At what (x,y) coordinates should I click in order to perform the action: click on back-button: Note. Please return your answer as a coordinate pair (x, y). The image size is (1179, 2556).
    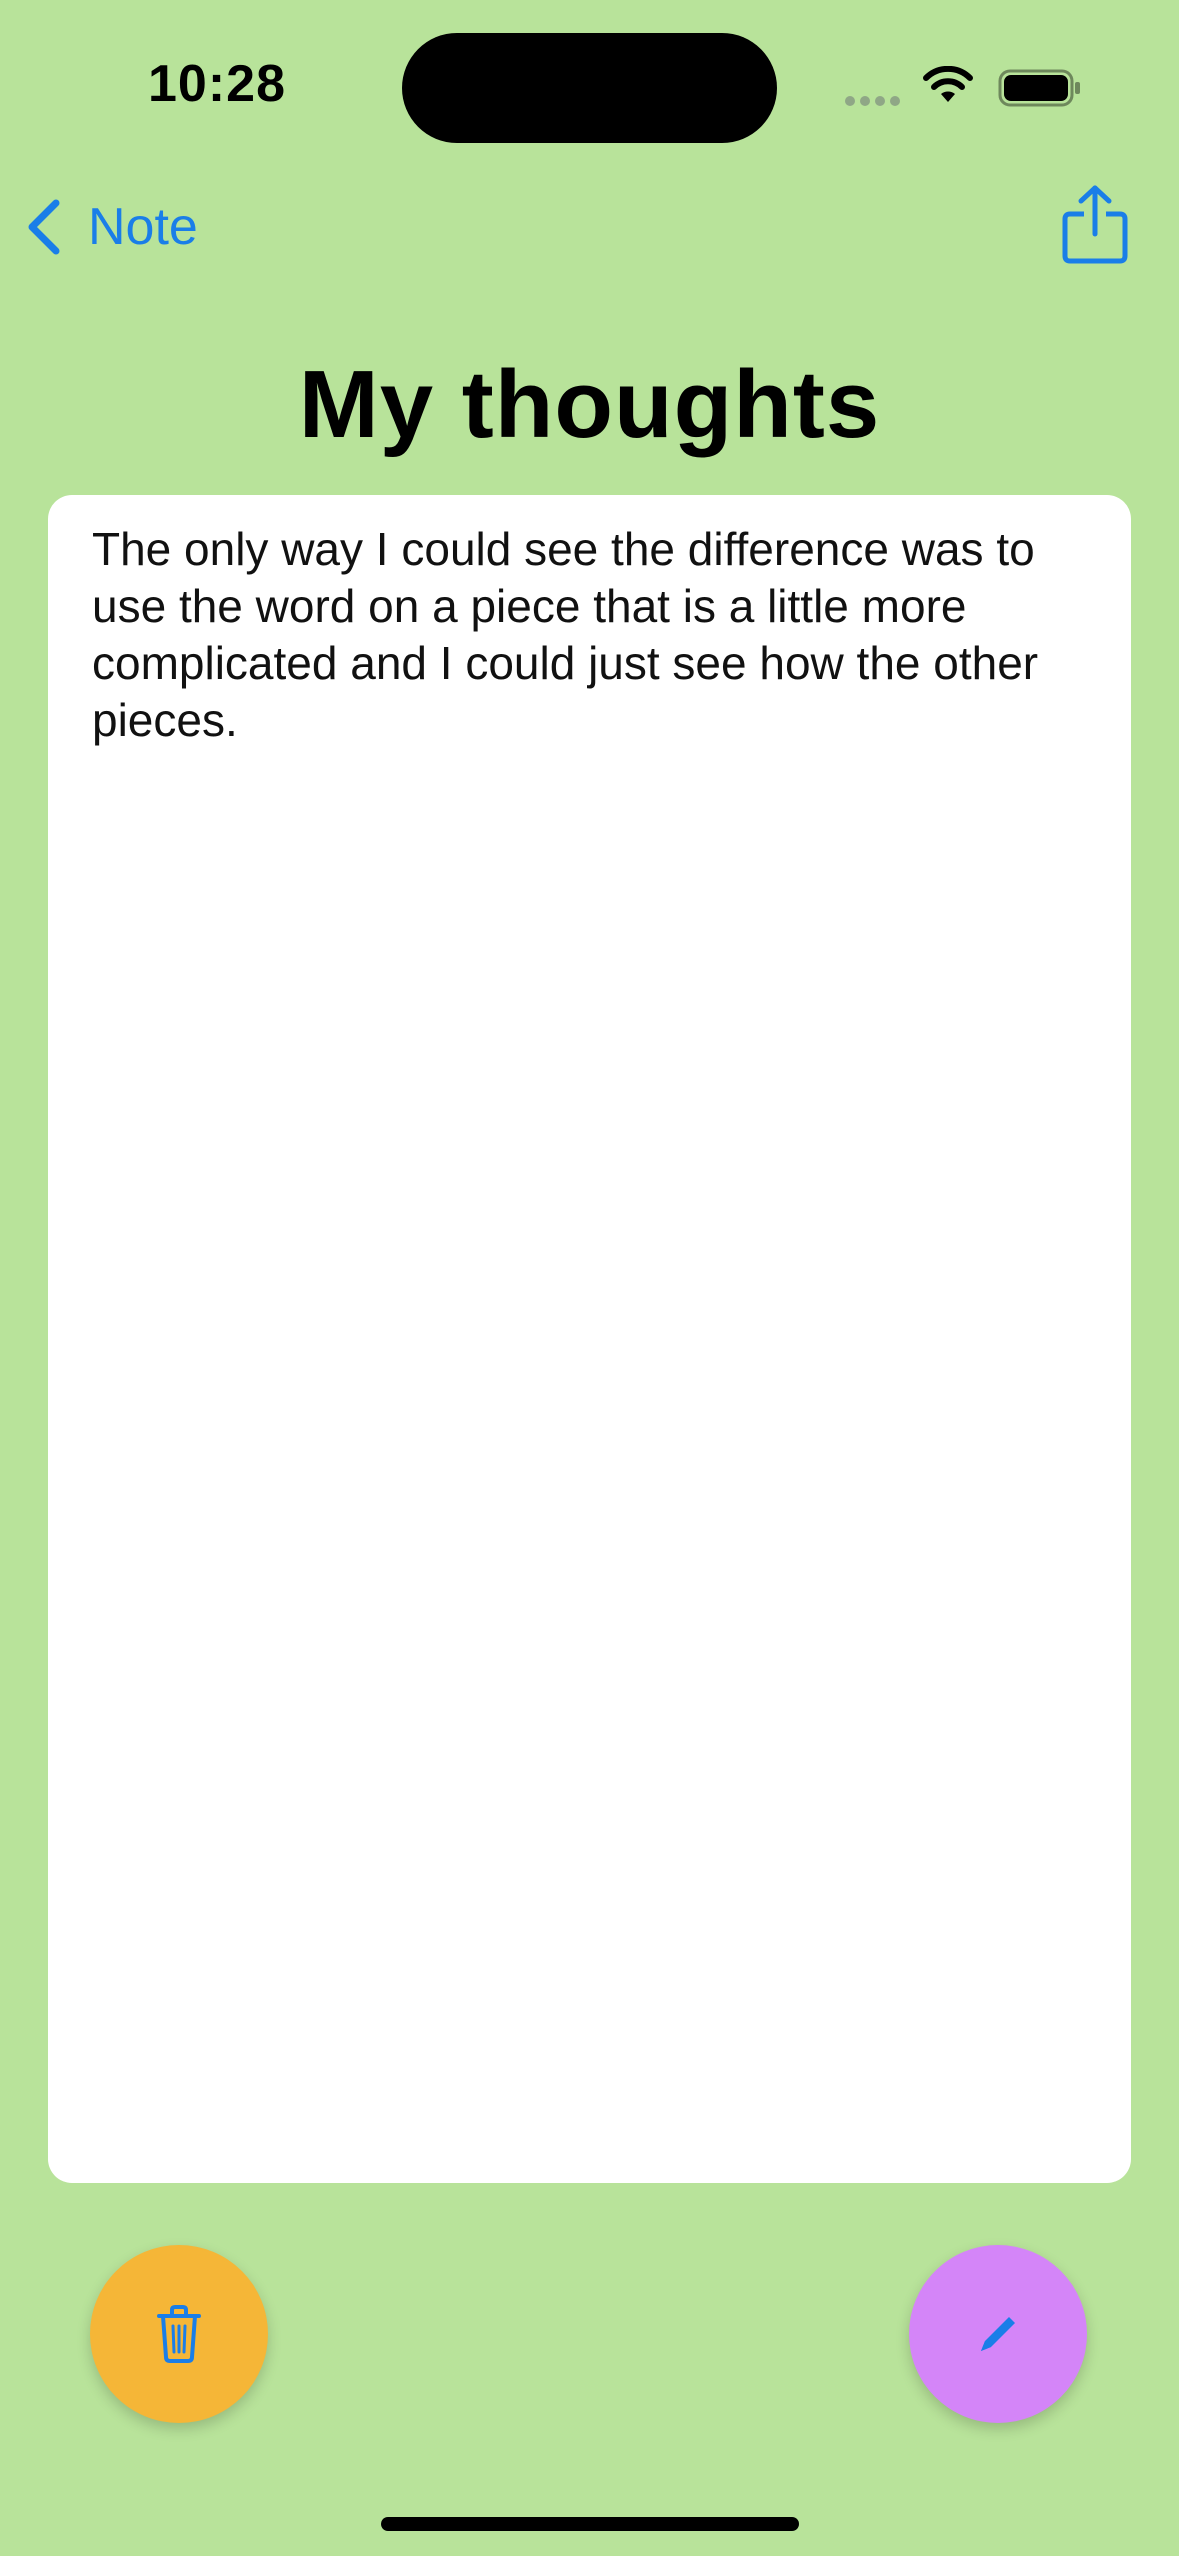
    Looking at the image, I should click on (111, 227).